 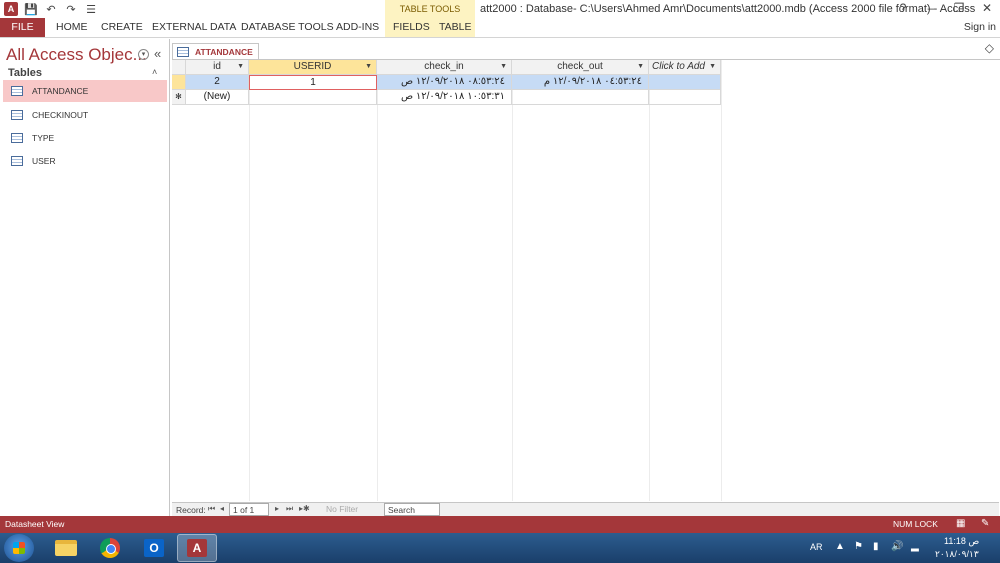 I want to click on design-view-icon: ✎, so click(x=985, y=523).